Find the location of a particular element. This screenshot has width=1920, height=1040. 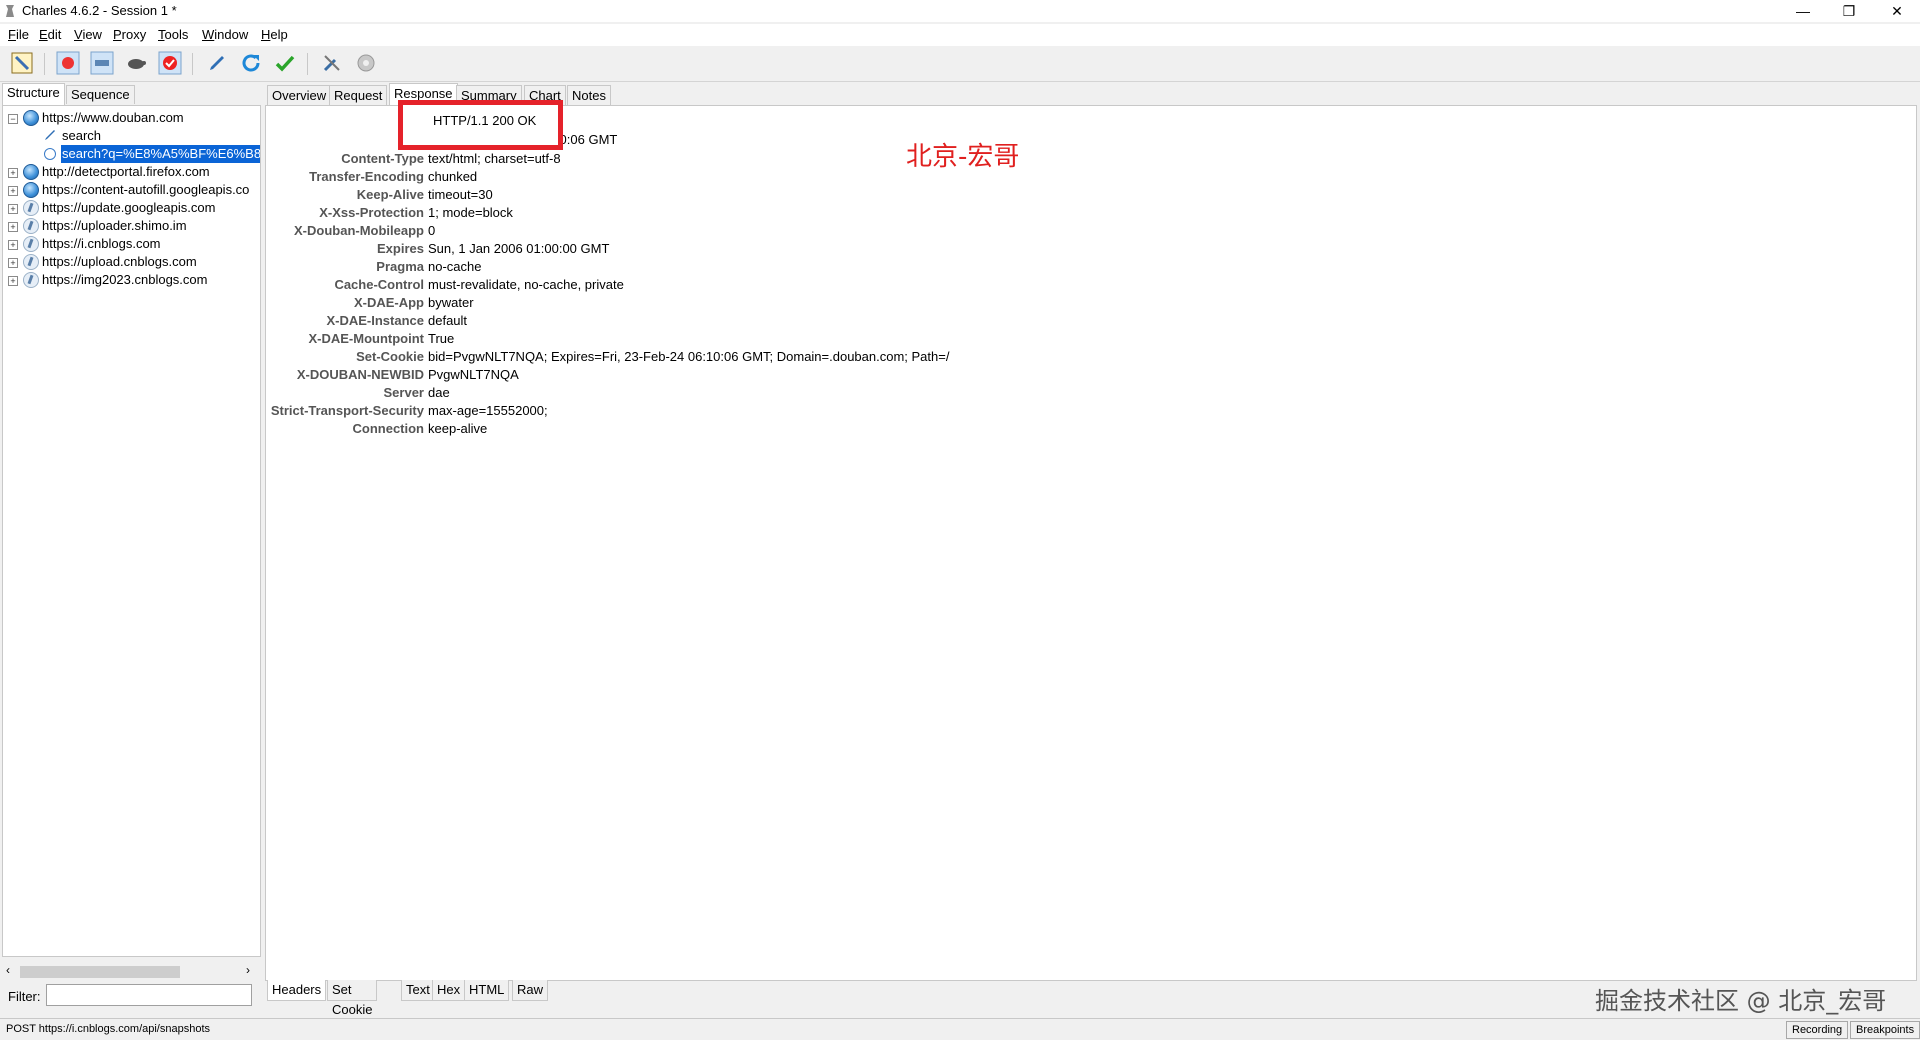

validate-check-icon is located at coordinates (285, 63).